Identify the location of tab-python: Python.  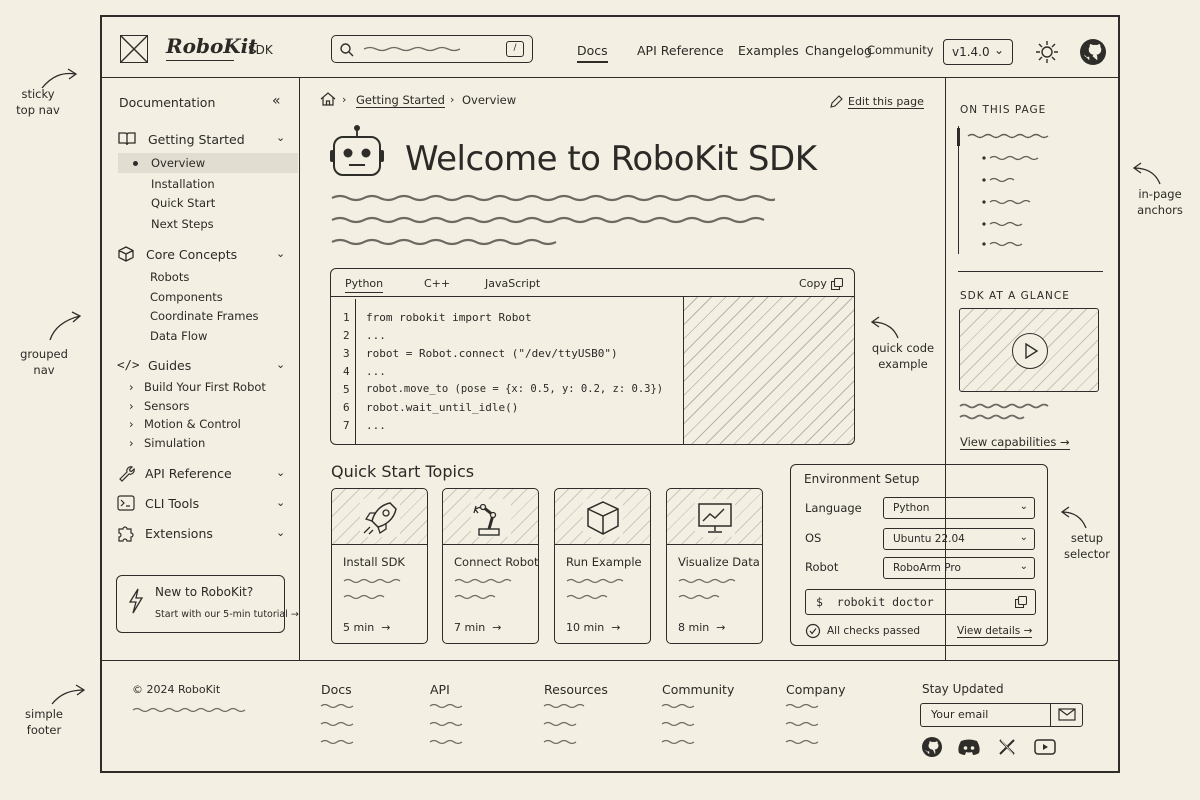
(364, 285).